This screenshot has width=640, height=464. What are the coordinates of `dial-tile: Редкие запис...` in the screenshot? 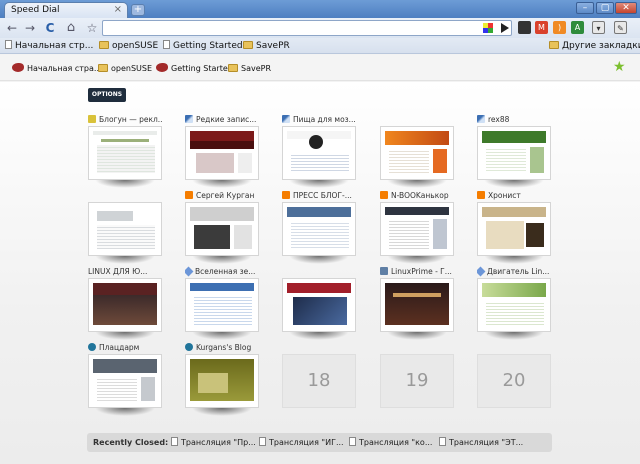 It's located at (222, 151).